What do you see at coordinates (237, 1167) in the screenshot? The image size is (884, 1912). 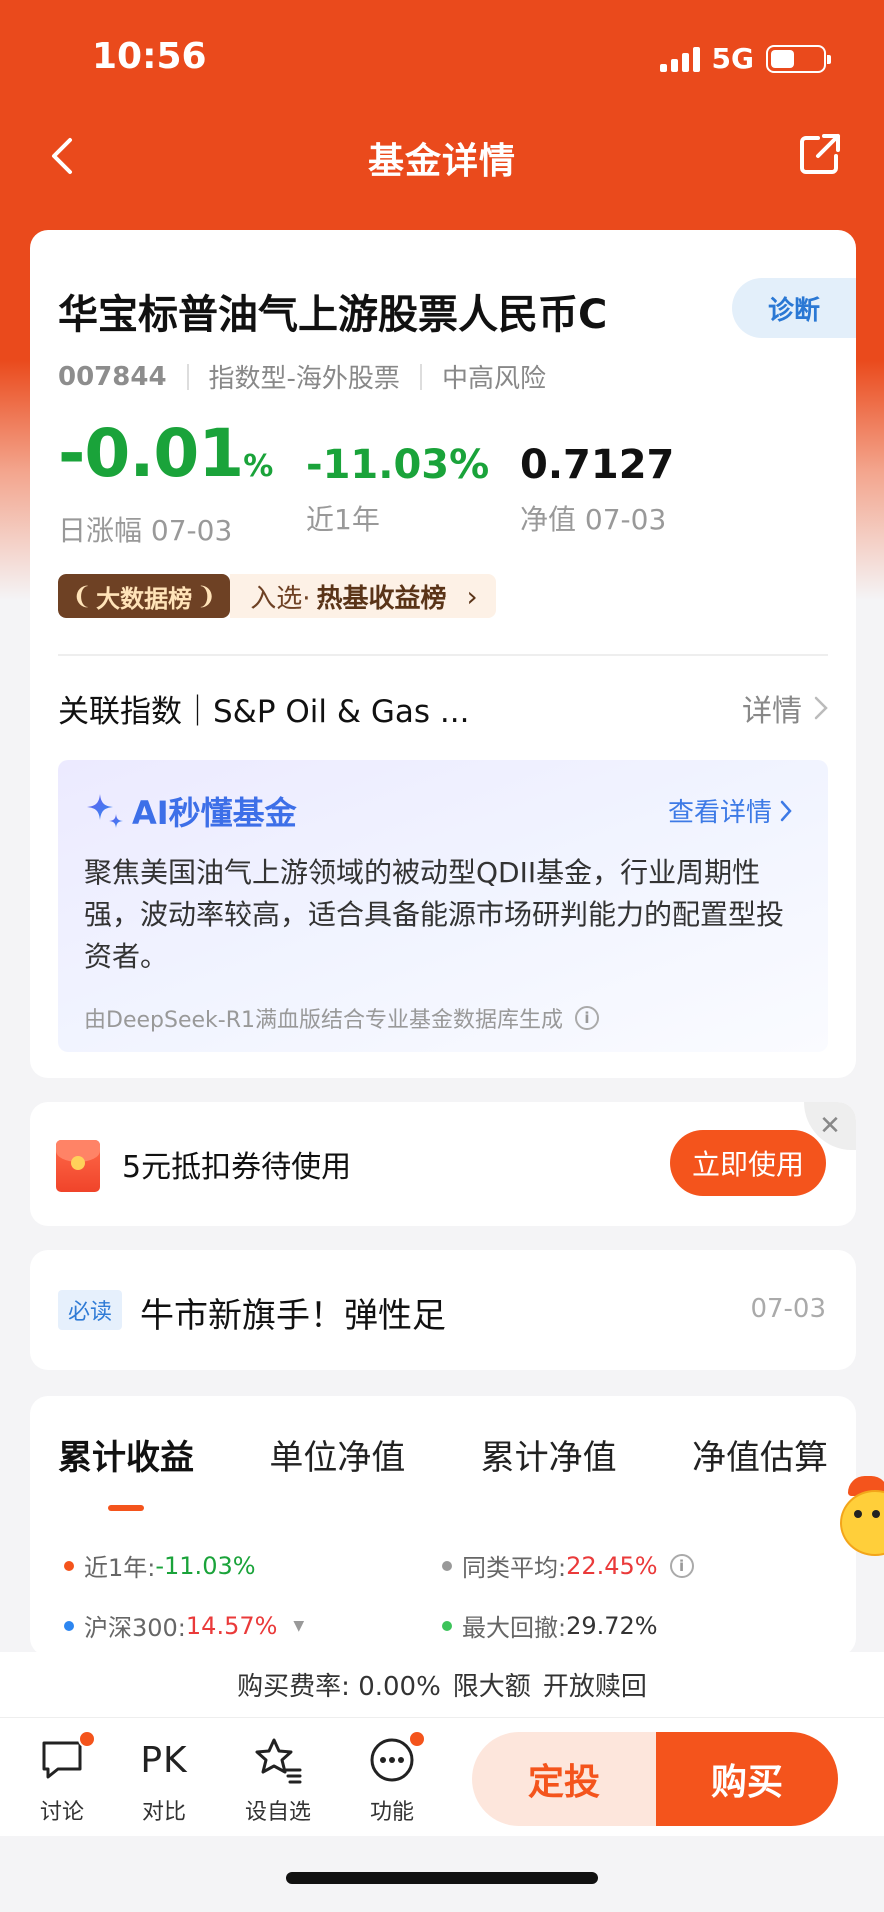 I see `coupon-text: 5元抵扣券待使用` at bounding box center [237, 1167].